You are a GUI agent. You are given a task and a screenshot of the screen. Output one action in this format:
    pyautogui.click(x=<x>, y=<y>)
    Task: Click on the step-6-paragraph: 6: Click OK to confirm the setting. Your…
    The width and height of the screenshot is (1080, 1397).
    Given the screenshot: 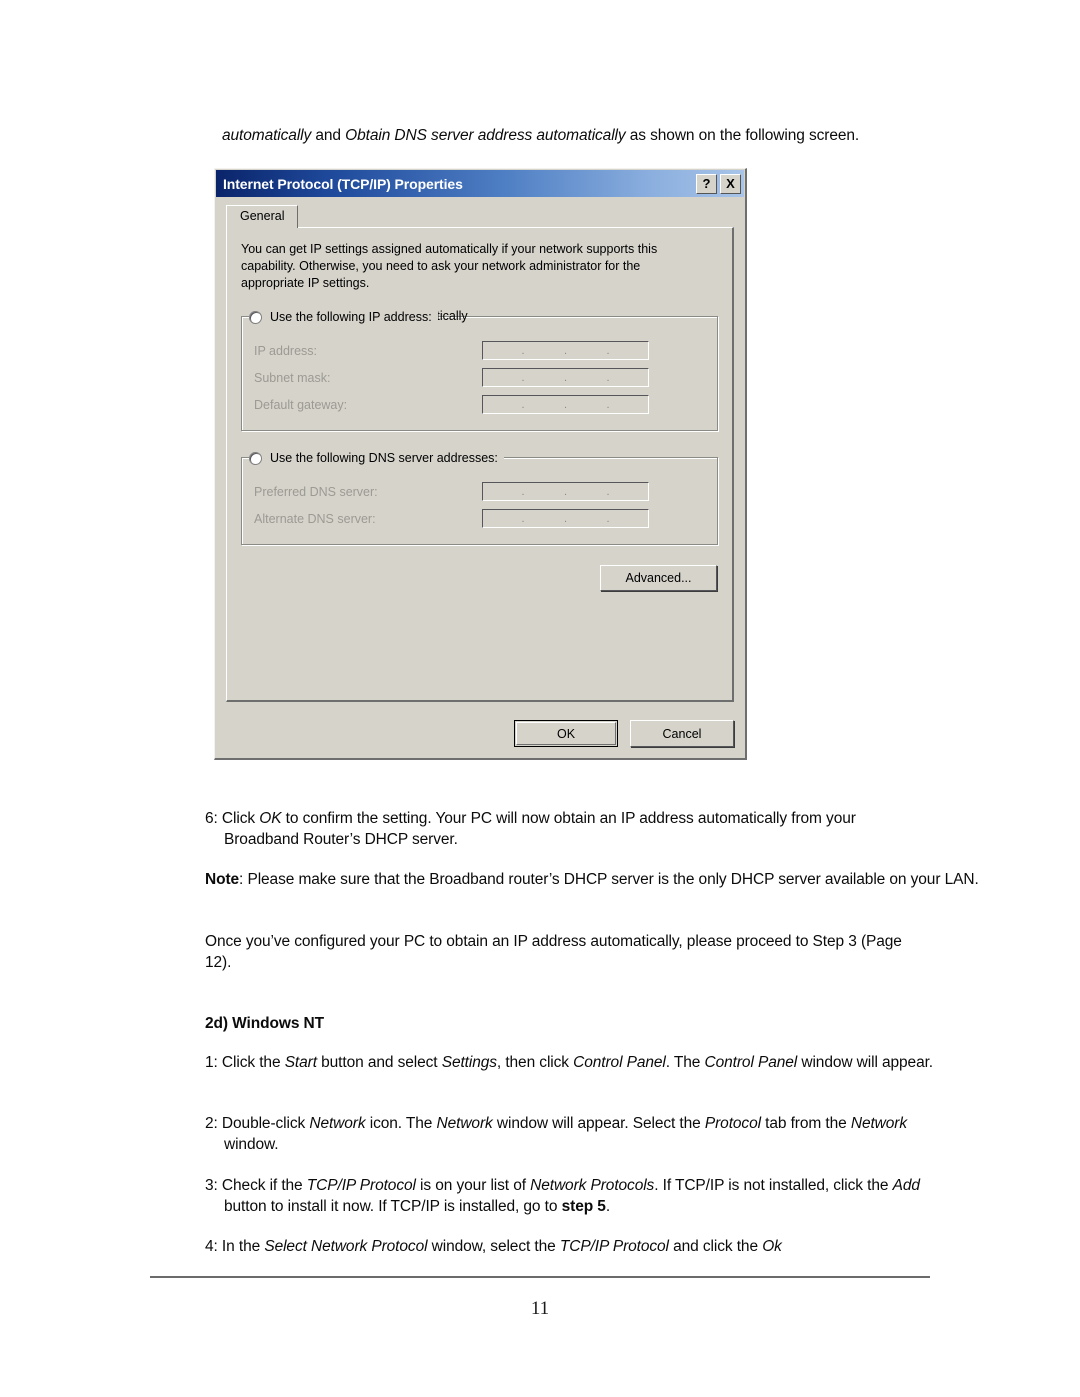 What is the action you would take?
    pyautogui.click(x=530, y=829)
    